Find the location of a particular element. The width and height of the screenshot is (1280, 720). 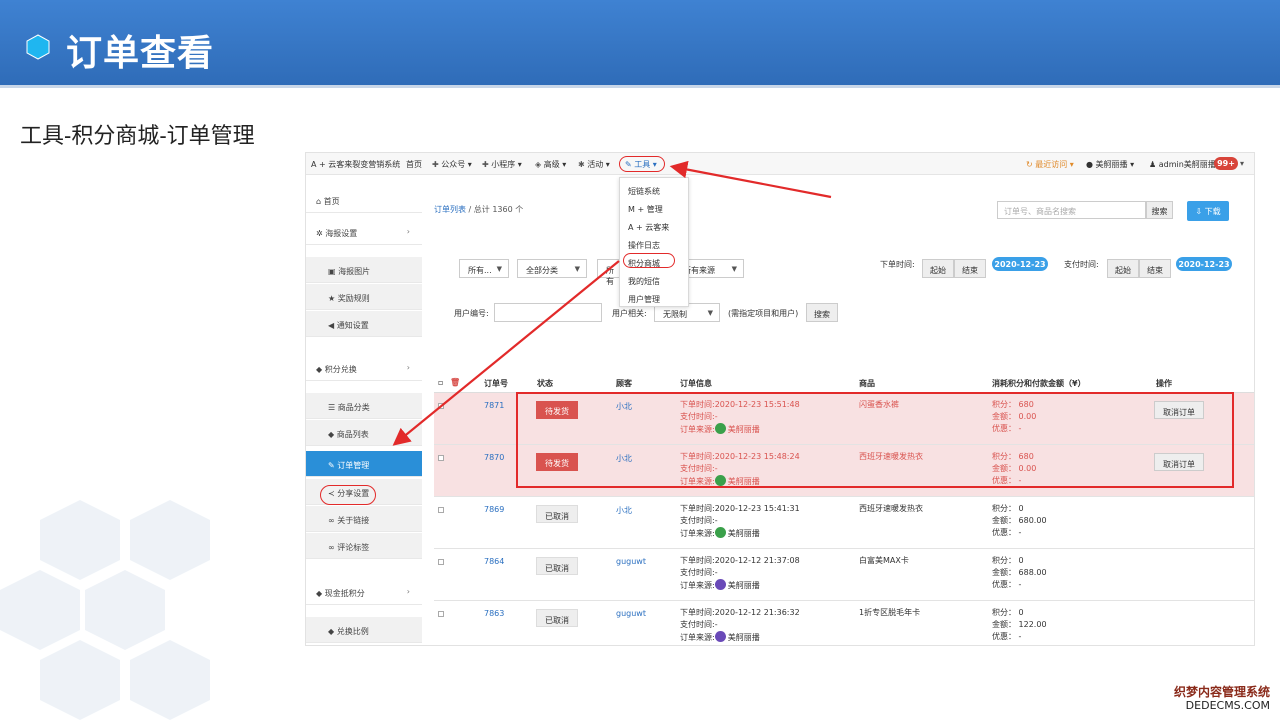

download-button: ⇩ 下载 is located at coordinates (1208, 211).